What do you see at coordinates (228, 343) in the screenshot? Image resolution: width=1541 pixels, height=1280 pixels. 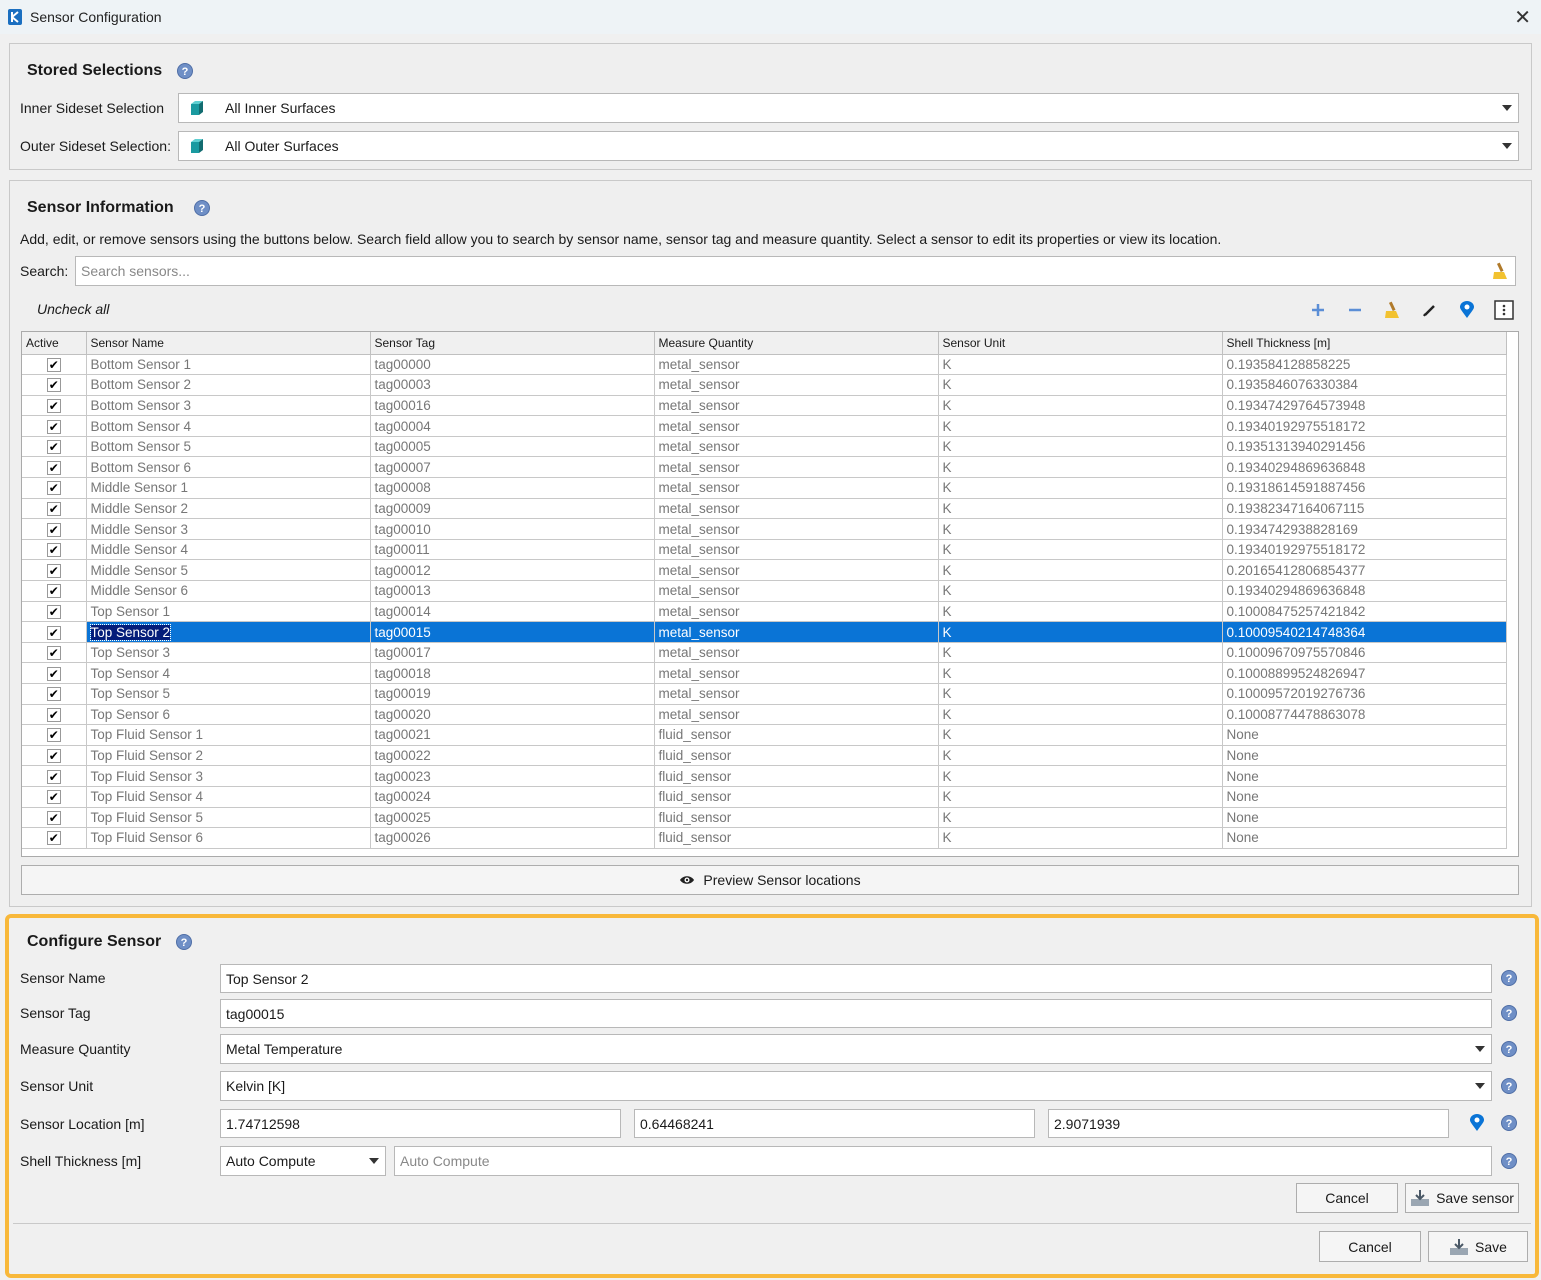 I see `column-header-sensor-name: Sensor Name` at bounding box center [228, 343].